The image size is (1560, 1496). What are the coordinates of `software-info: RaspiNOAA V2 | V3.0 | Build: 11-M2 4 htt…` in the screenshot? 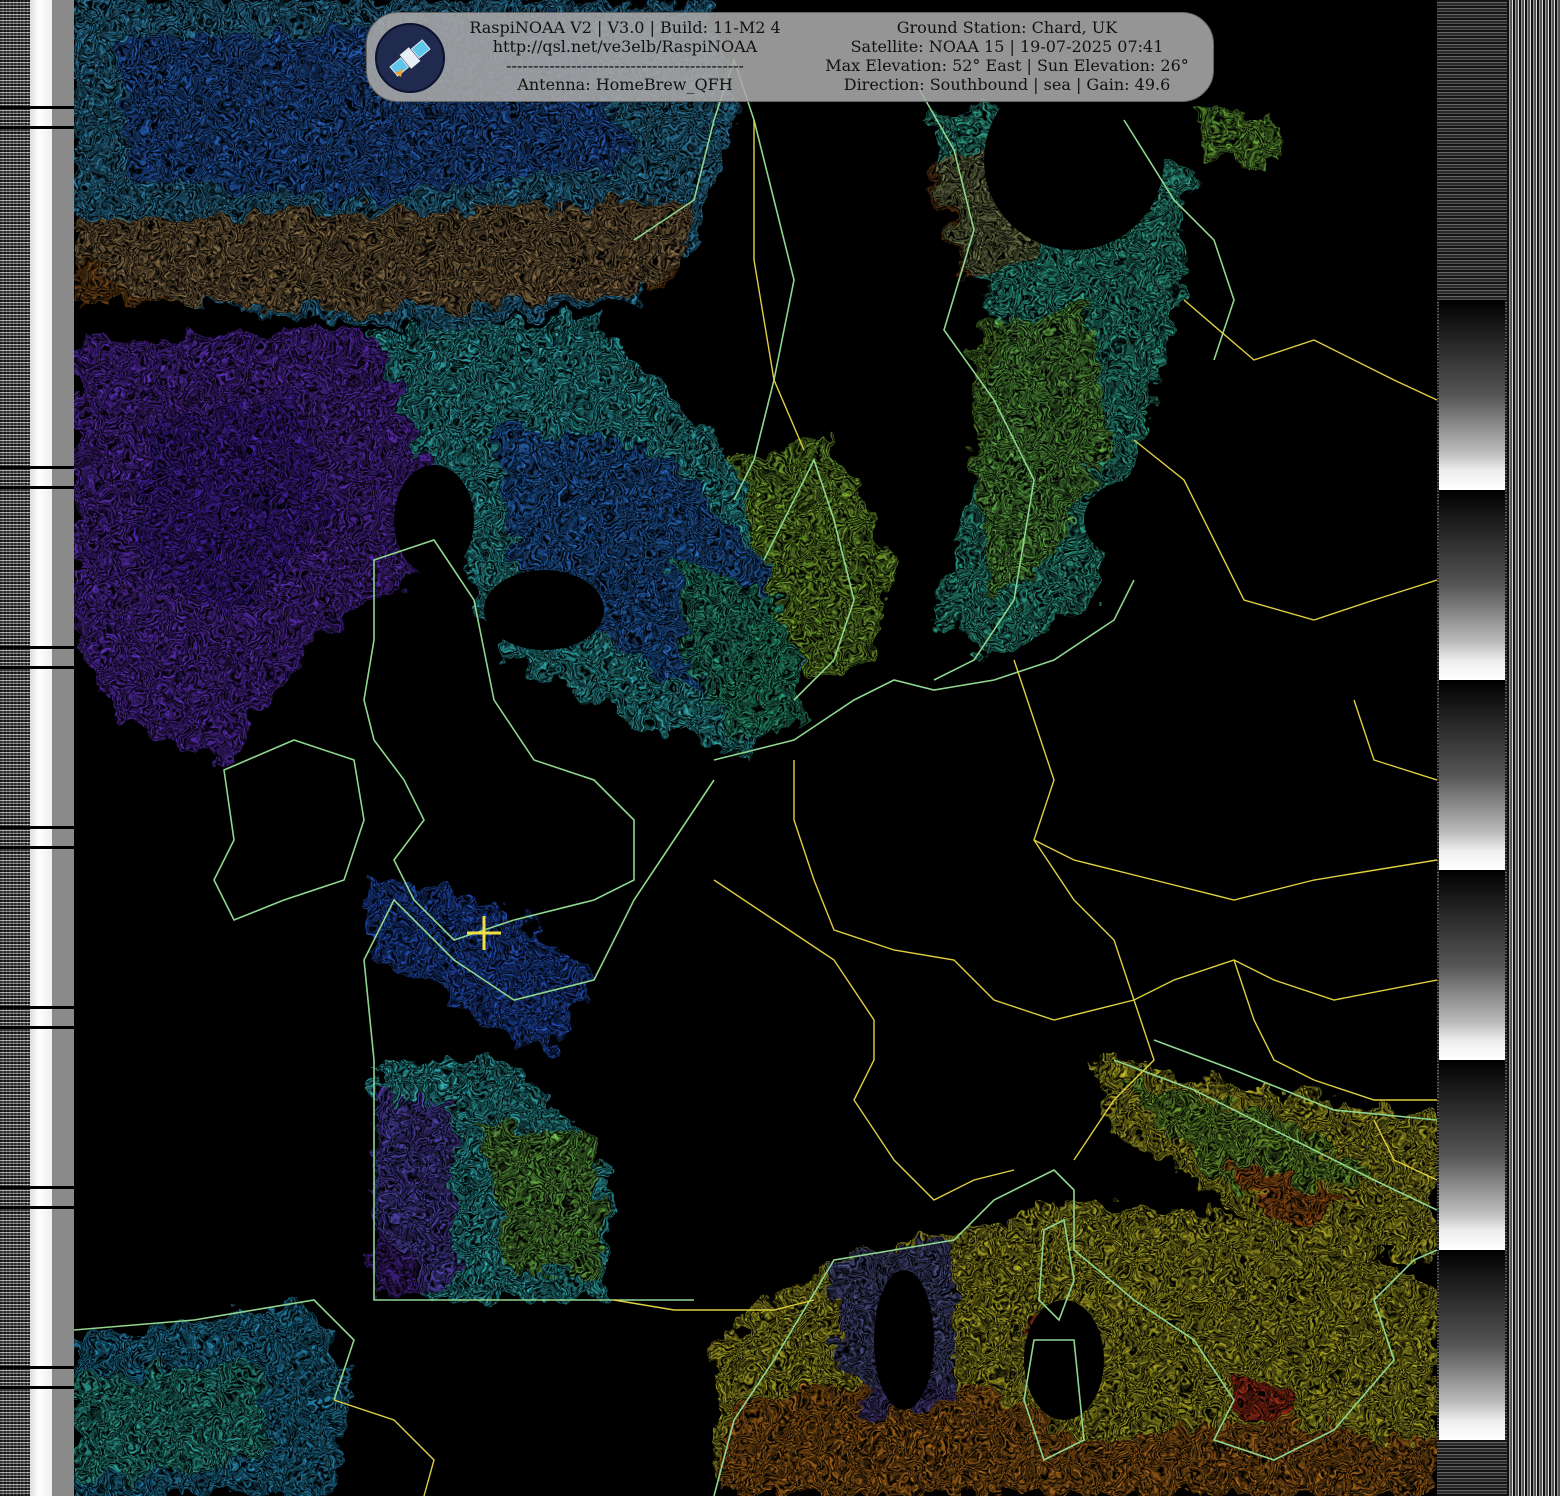 It's located at (625, 56).